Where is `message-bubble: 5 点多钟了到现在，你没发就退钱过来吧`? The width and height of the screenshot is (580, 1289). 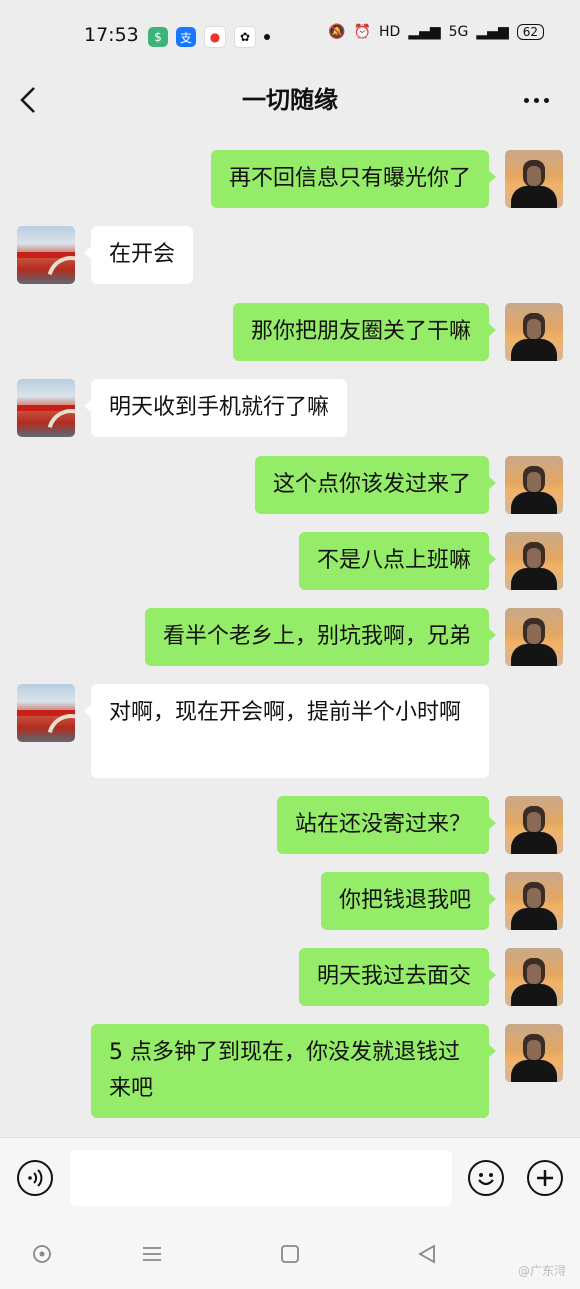 message-bubble: 5 点多钟了到现在，你没发就退钱过来吧 is located at coordinates (290, 1071).